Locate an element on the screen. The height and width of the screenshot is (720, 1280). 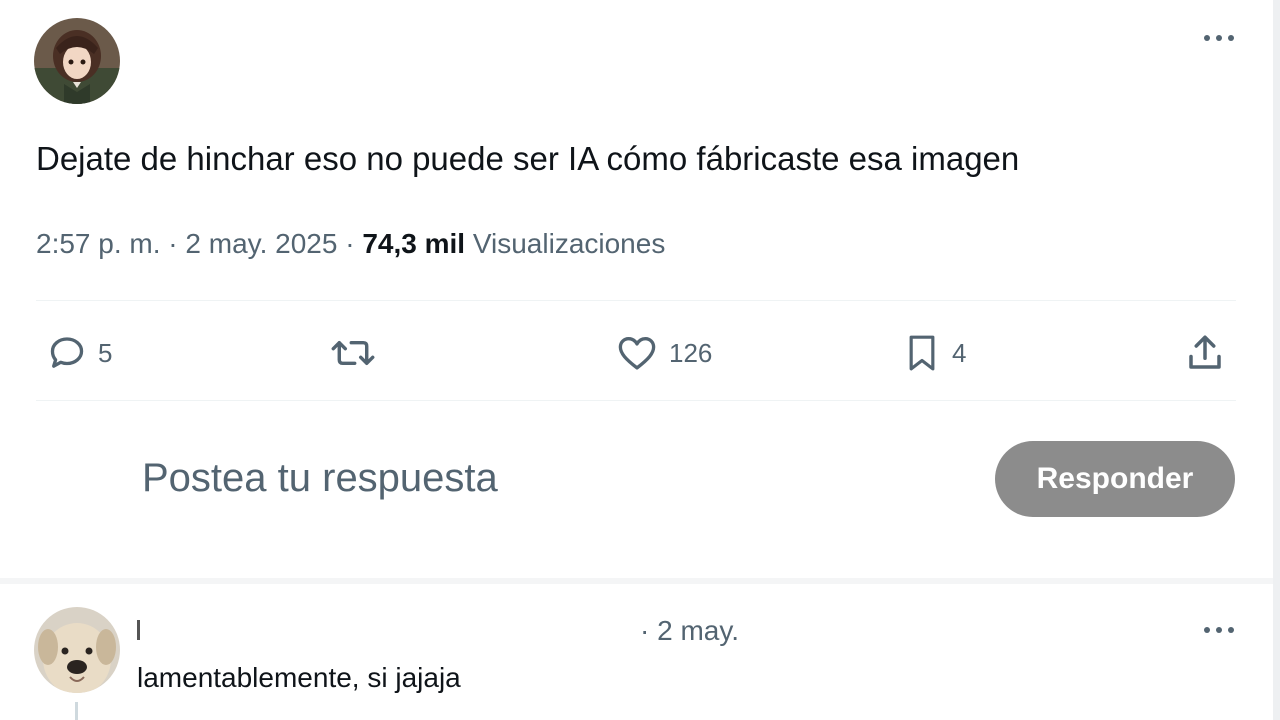
more-options-button is located at coordinates (1219, 38).